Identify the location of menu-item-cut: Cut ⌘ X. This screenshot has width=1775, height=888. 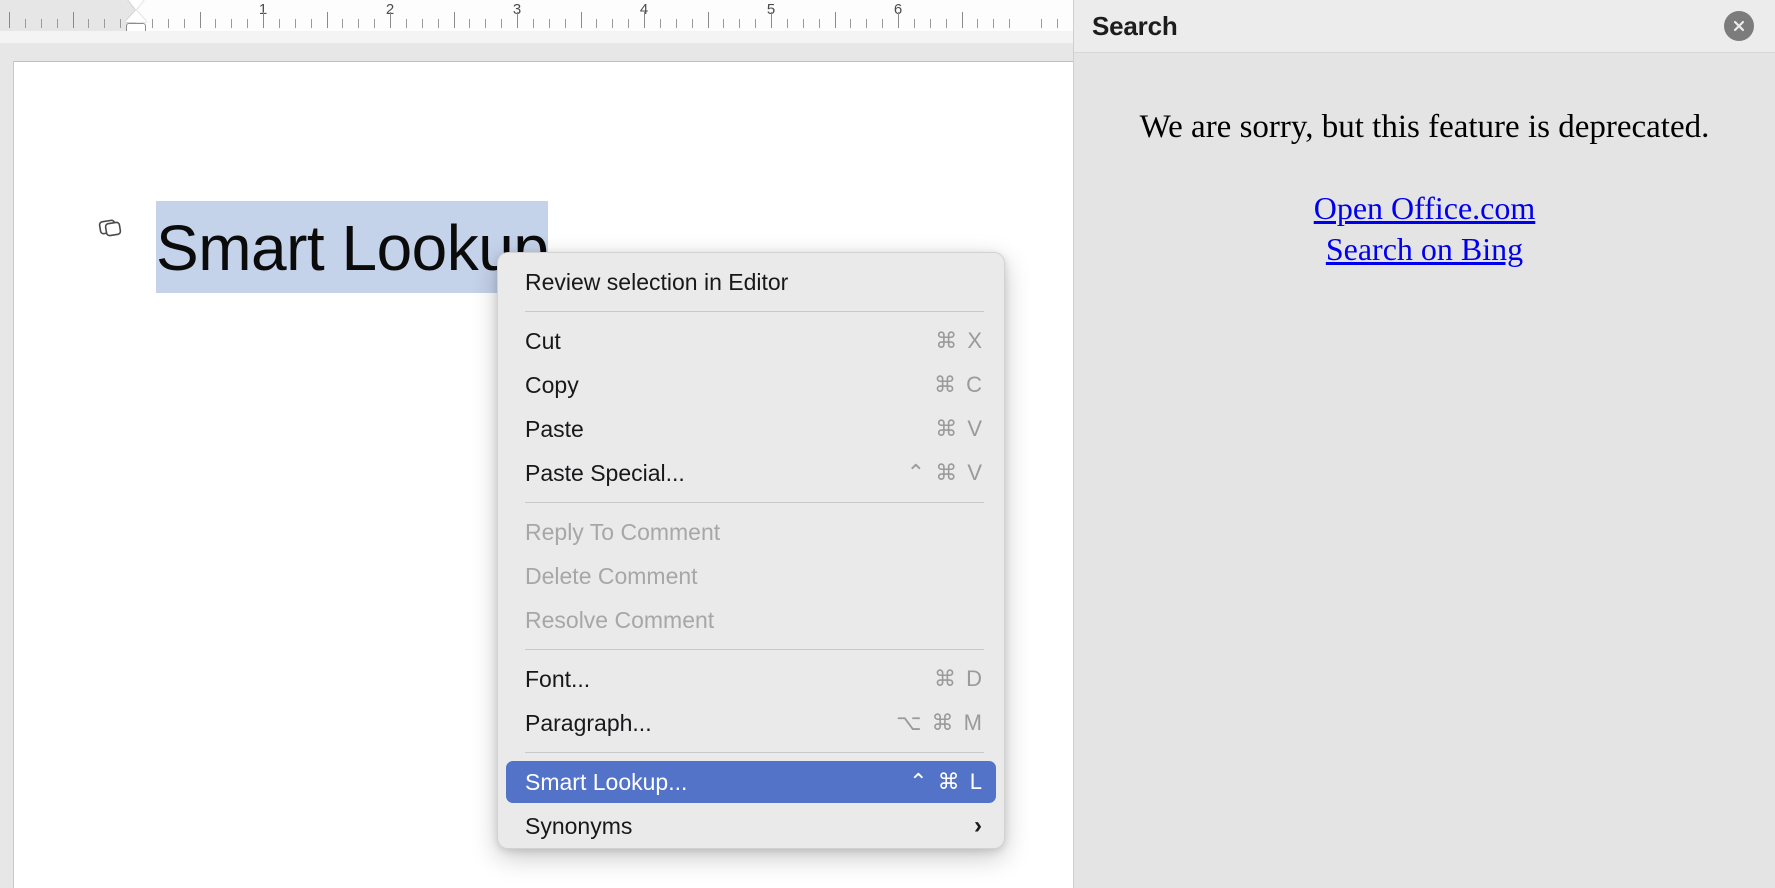
(751, 341).